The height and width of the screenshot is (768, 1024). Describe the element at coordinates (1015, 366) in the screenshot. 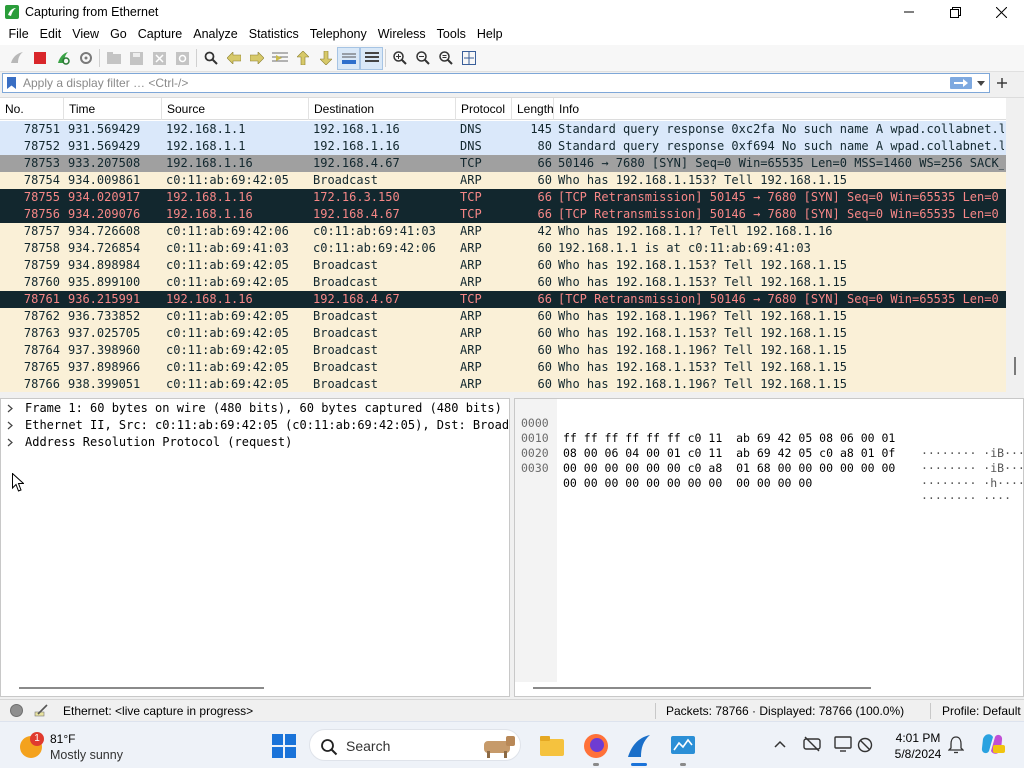

I see `scrollbar-thumb` at that location.